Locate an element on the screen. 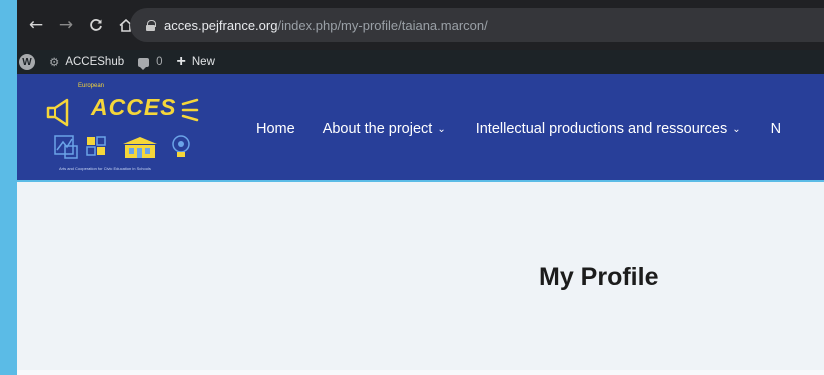 This screenshot has width=824, height=375. wp-site-name: ACCEShub is located at coordinates (95, 62).